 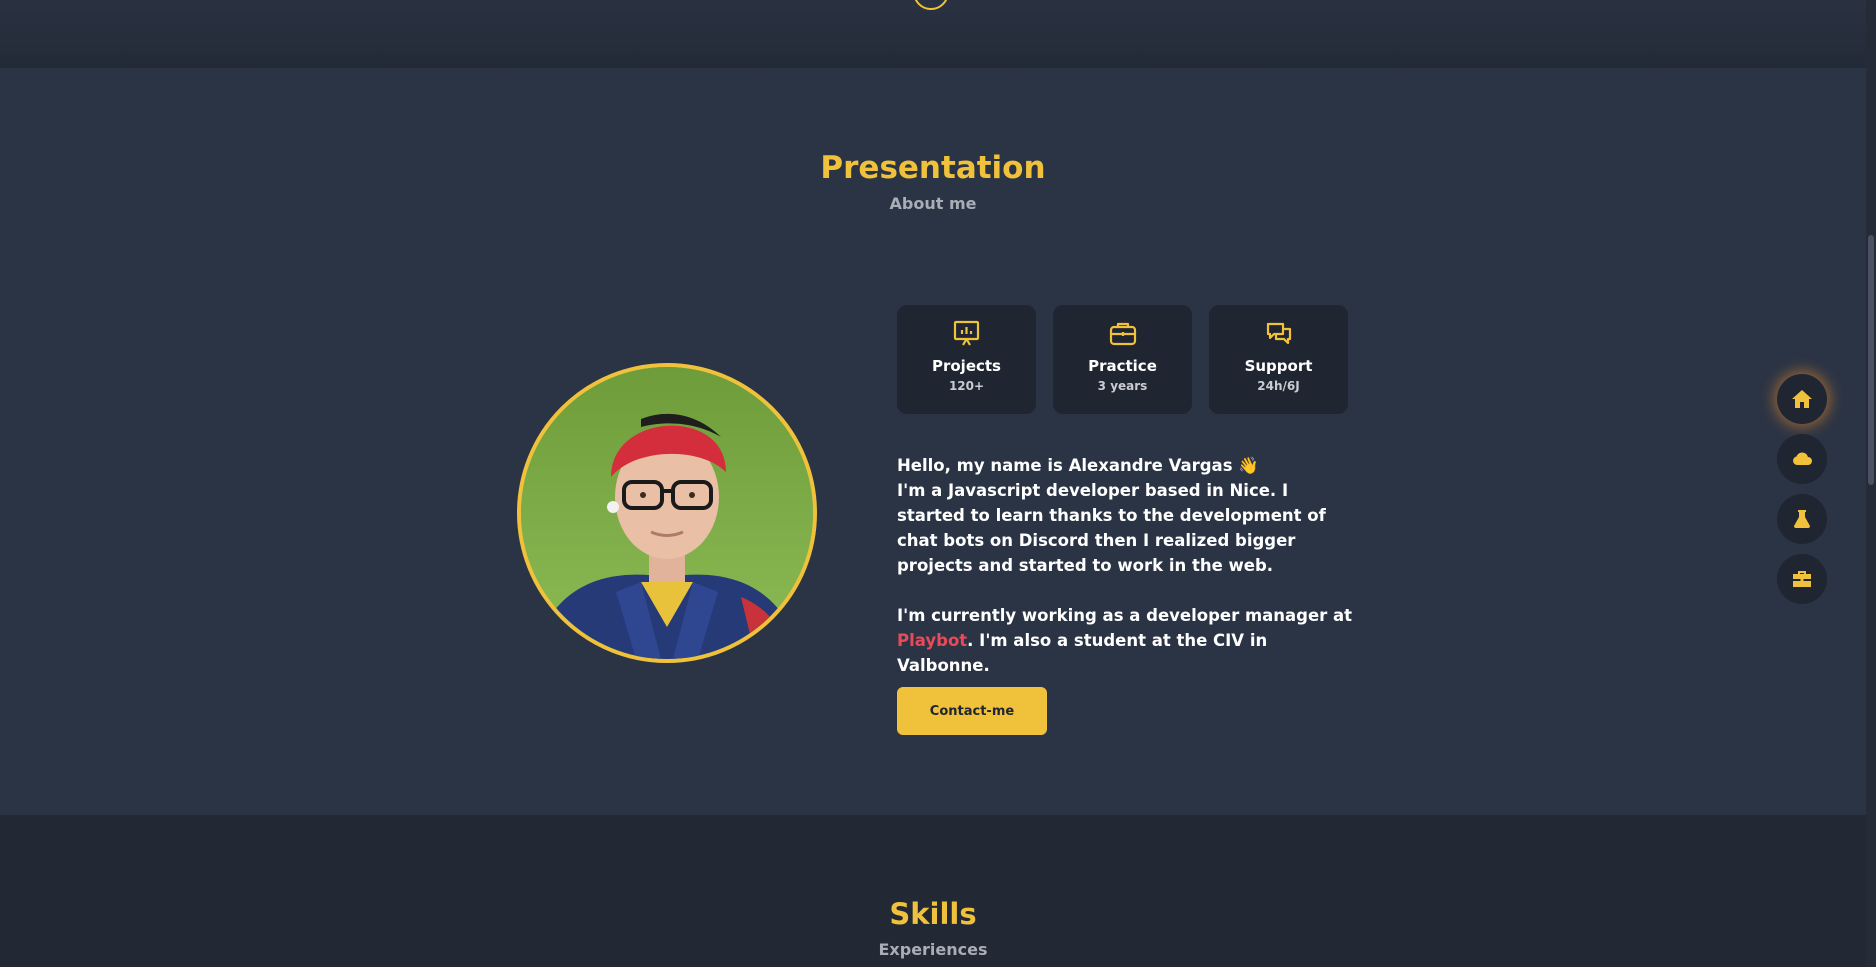 I want to click on stat-card-support: Support 24h/6J, so click(x=1278, y=359).